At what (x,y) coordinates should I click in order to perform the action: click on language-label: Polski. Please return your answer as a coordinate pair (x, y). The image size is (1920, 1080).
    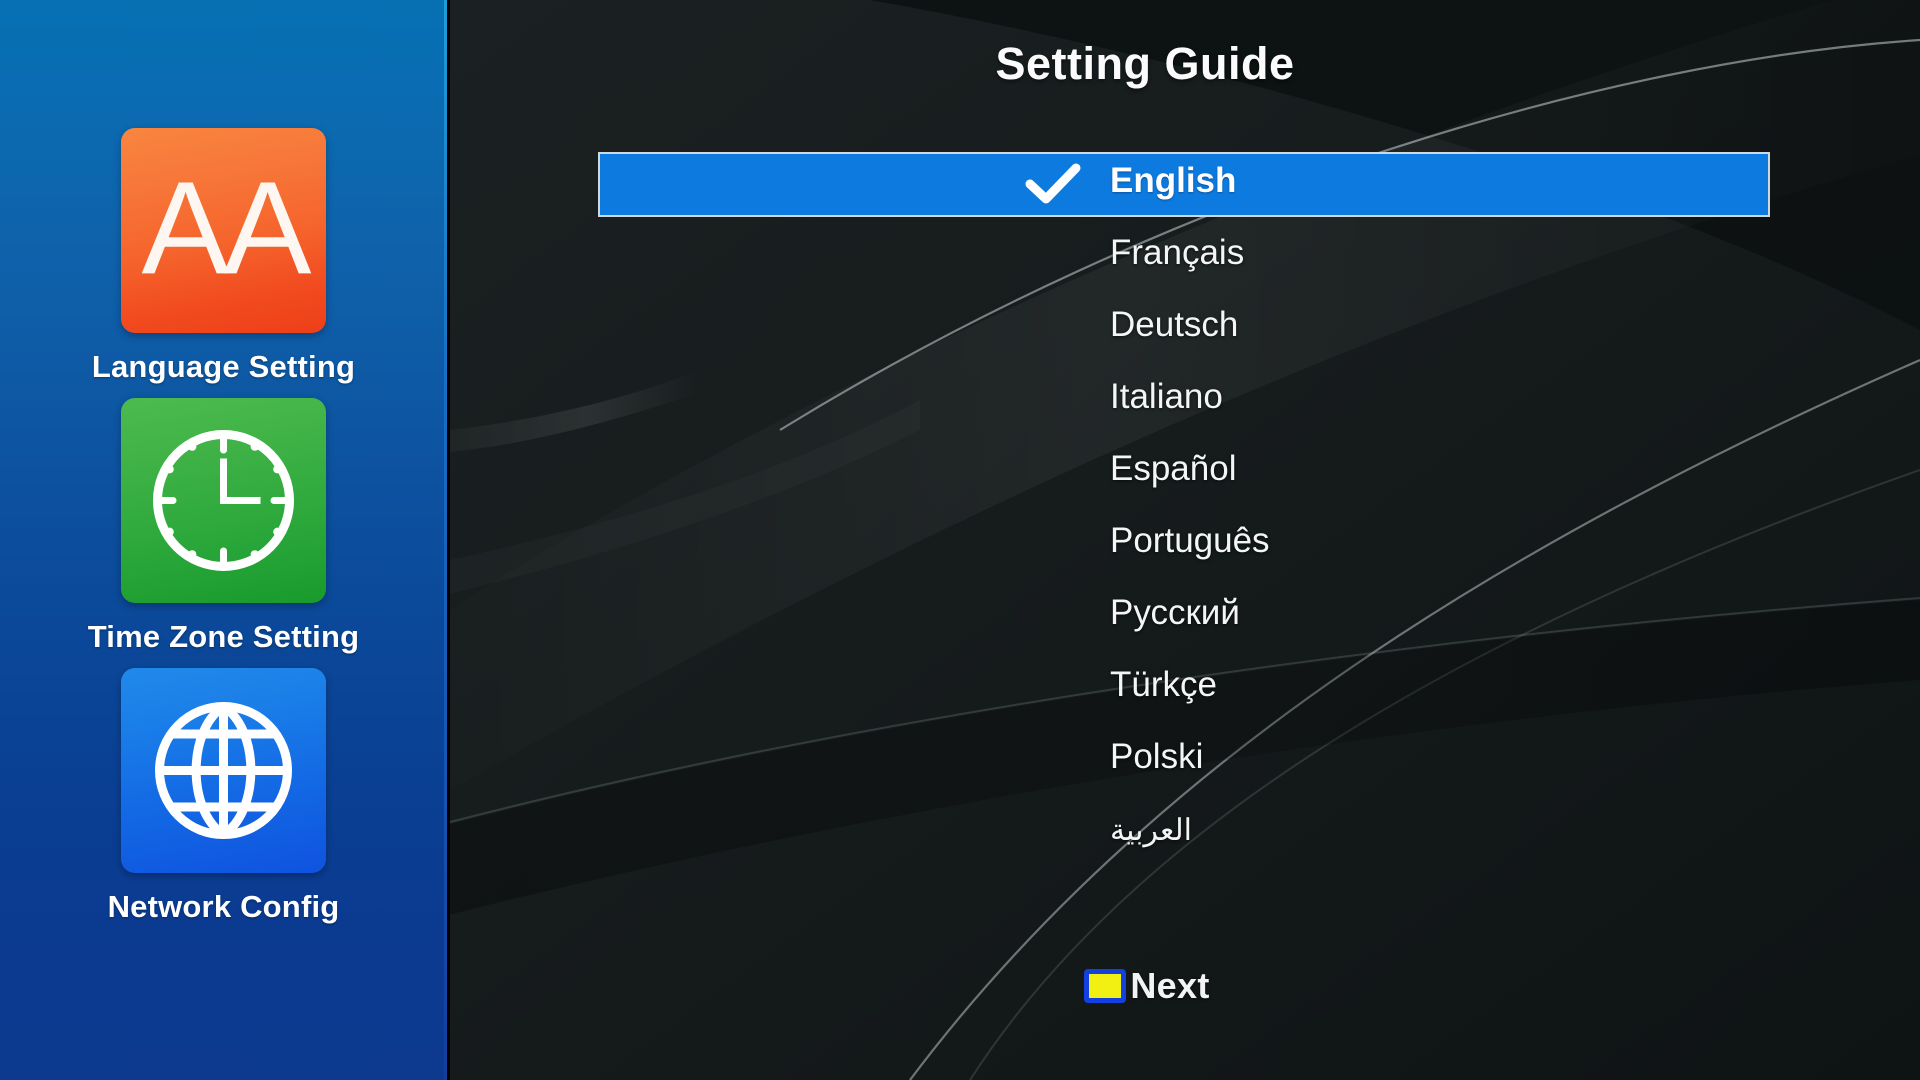
    Looking at the image, I should click on (1157, 756).